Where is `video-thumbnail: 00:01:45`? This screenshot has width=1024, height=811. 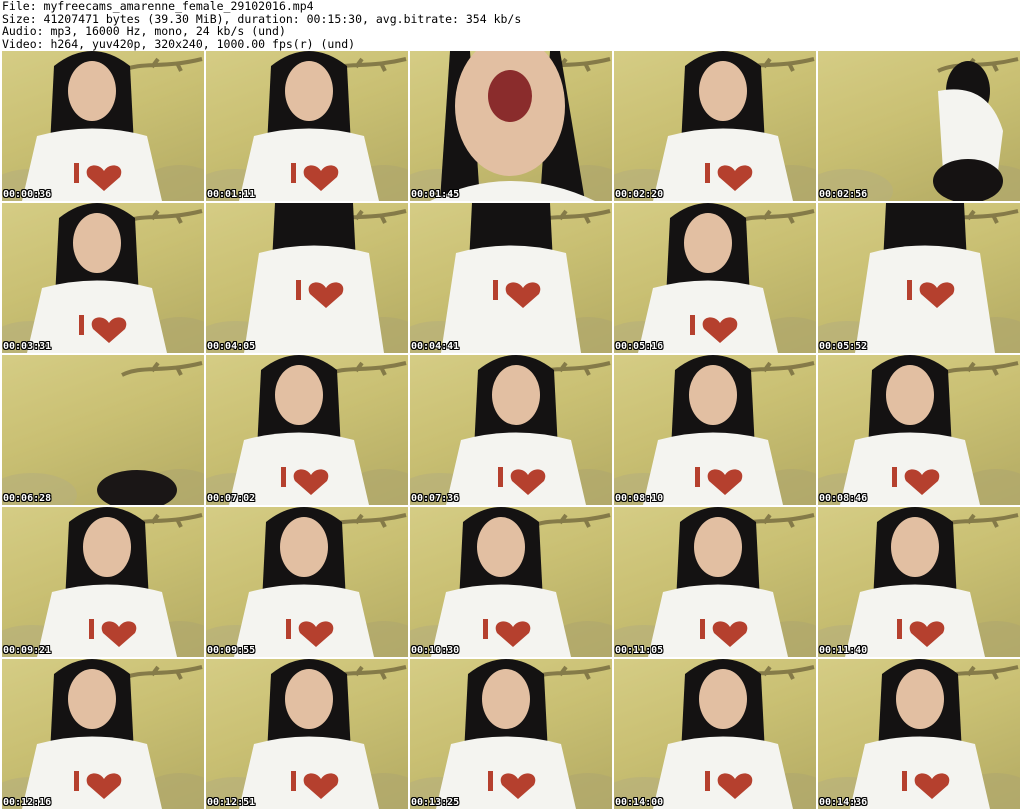 video-thumbnail: 00:01:45 is located at coordinates (511, 126).